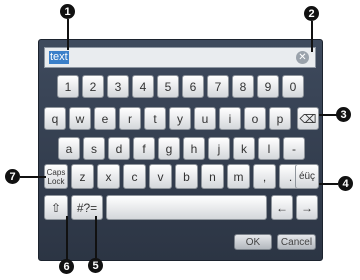 The image size is (360, 280). Describe the element at coordinates (268, 86) in the screenshot. I see `key: 9` at that location.